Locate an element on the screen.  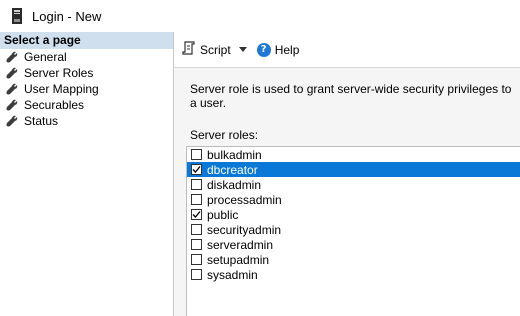
role-name: bulkadmin is located at coordinates (234, 154).